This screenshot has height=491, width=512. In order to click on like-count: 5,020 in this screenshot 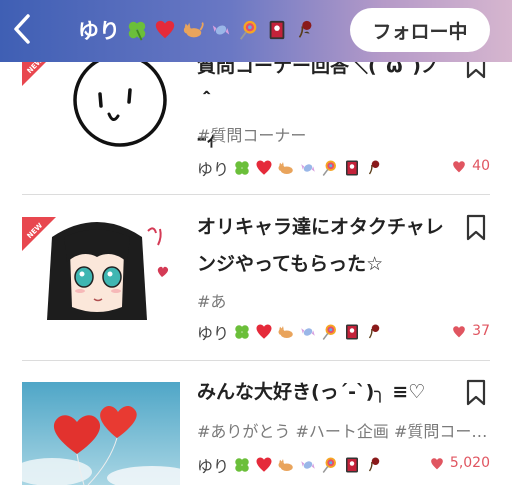, I will do `click(460, 463)`.